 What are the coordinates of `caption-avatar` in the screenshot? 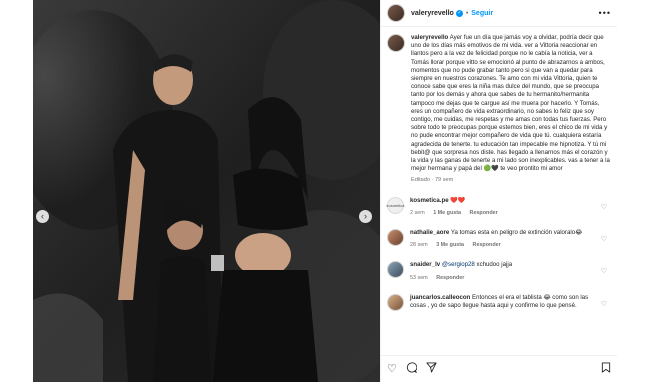 It's located at (396, 43).